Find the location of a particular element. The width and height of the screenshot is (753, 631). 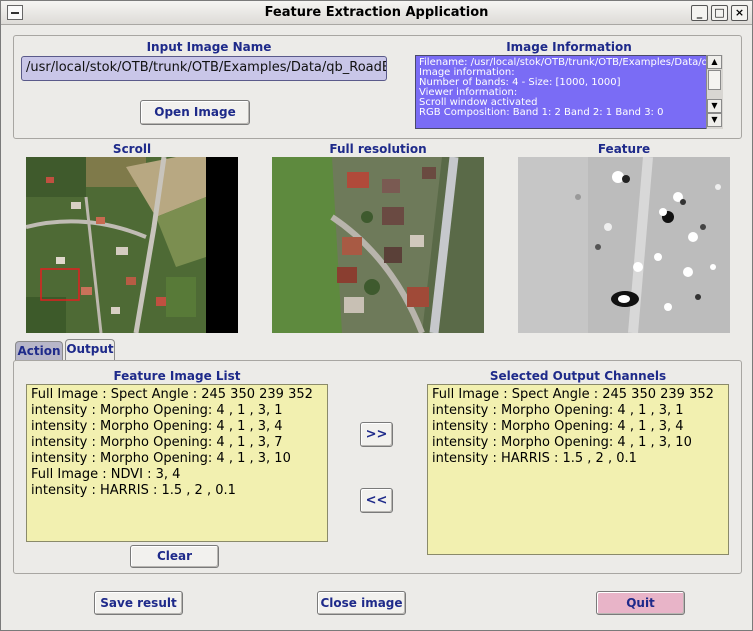

selected-output-channels-label: Selected Output Channels is located at coordinates (578, 376).